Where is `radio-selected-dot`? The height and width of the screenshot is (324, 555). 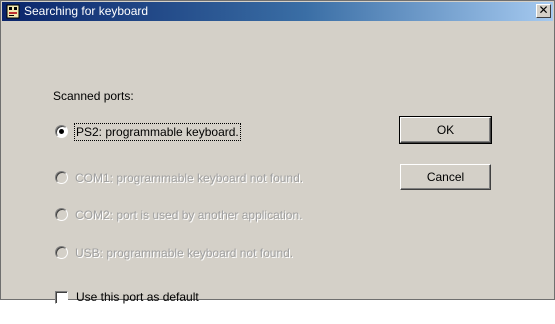 radio-selected-dot is located at coordinates (61, 131).